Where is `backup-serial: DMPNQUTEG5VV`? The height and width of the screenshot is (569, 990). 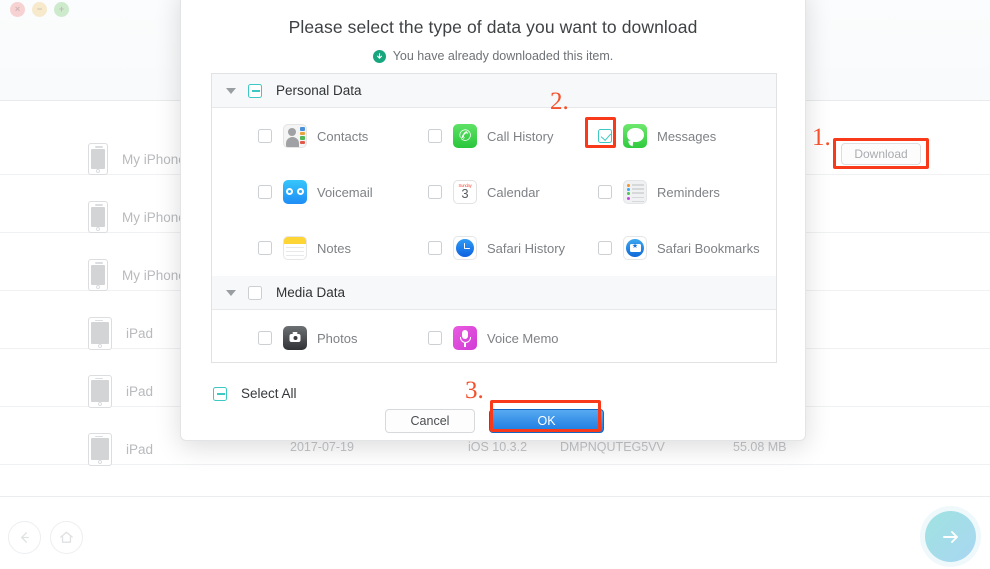
backup-serial: DMPNQUTEG5VV is located at coordinates (612, 447).